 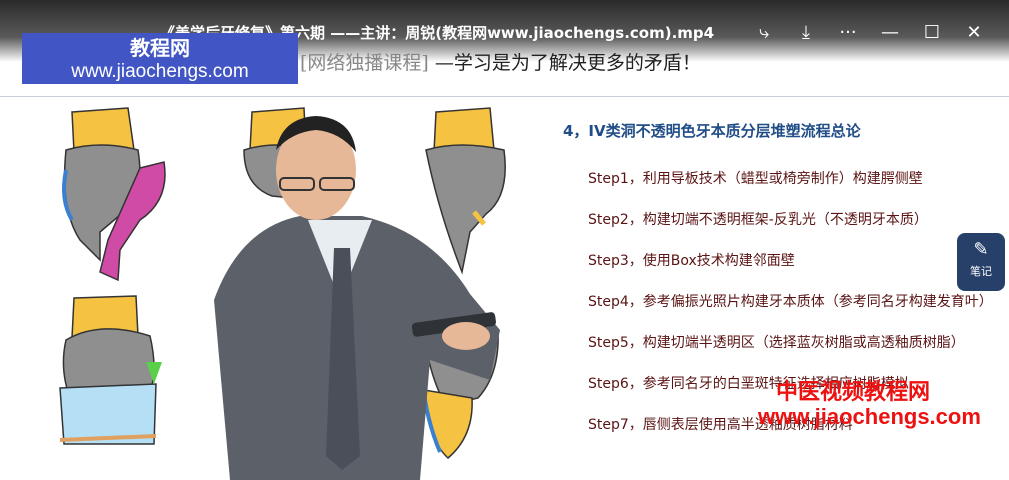 What do you see at coordinates (712, 131) in the screenshot?
I see `slide-heading: 4，IV类洞不透明色牙本质分层堆塑流程总论` at bounding box center [712, 131].